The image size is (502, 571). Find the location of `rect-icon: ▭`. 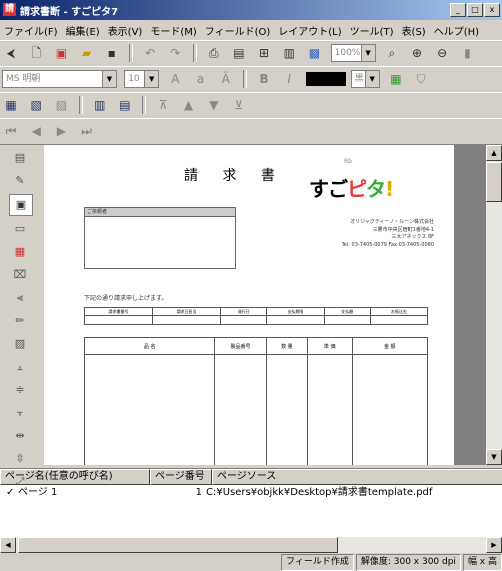

rect-icon: ▭ is located at coordinates (20, 229).